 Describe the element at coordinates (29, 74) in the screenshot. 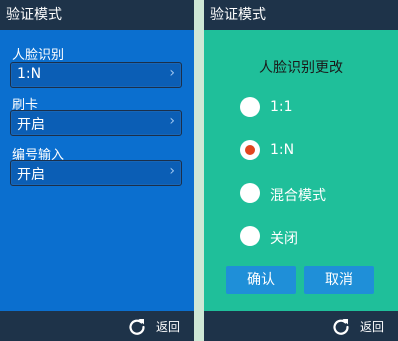

I see `face-recognition-value: 1:N` at that location.